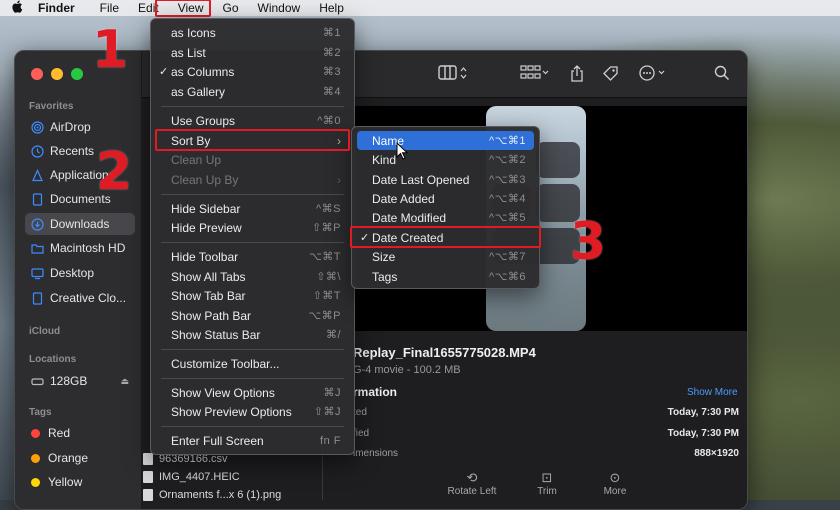  Describe the element at coordinates (546, 453) in the screenshot. I see `info-row-dimensions: imensions 888×1920` at that location.